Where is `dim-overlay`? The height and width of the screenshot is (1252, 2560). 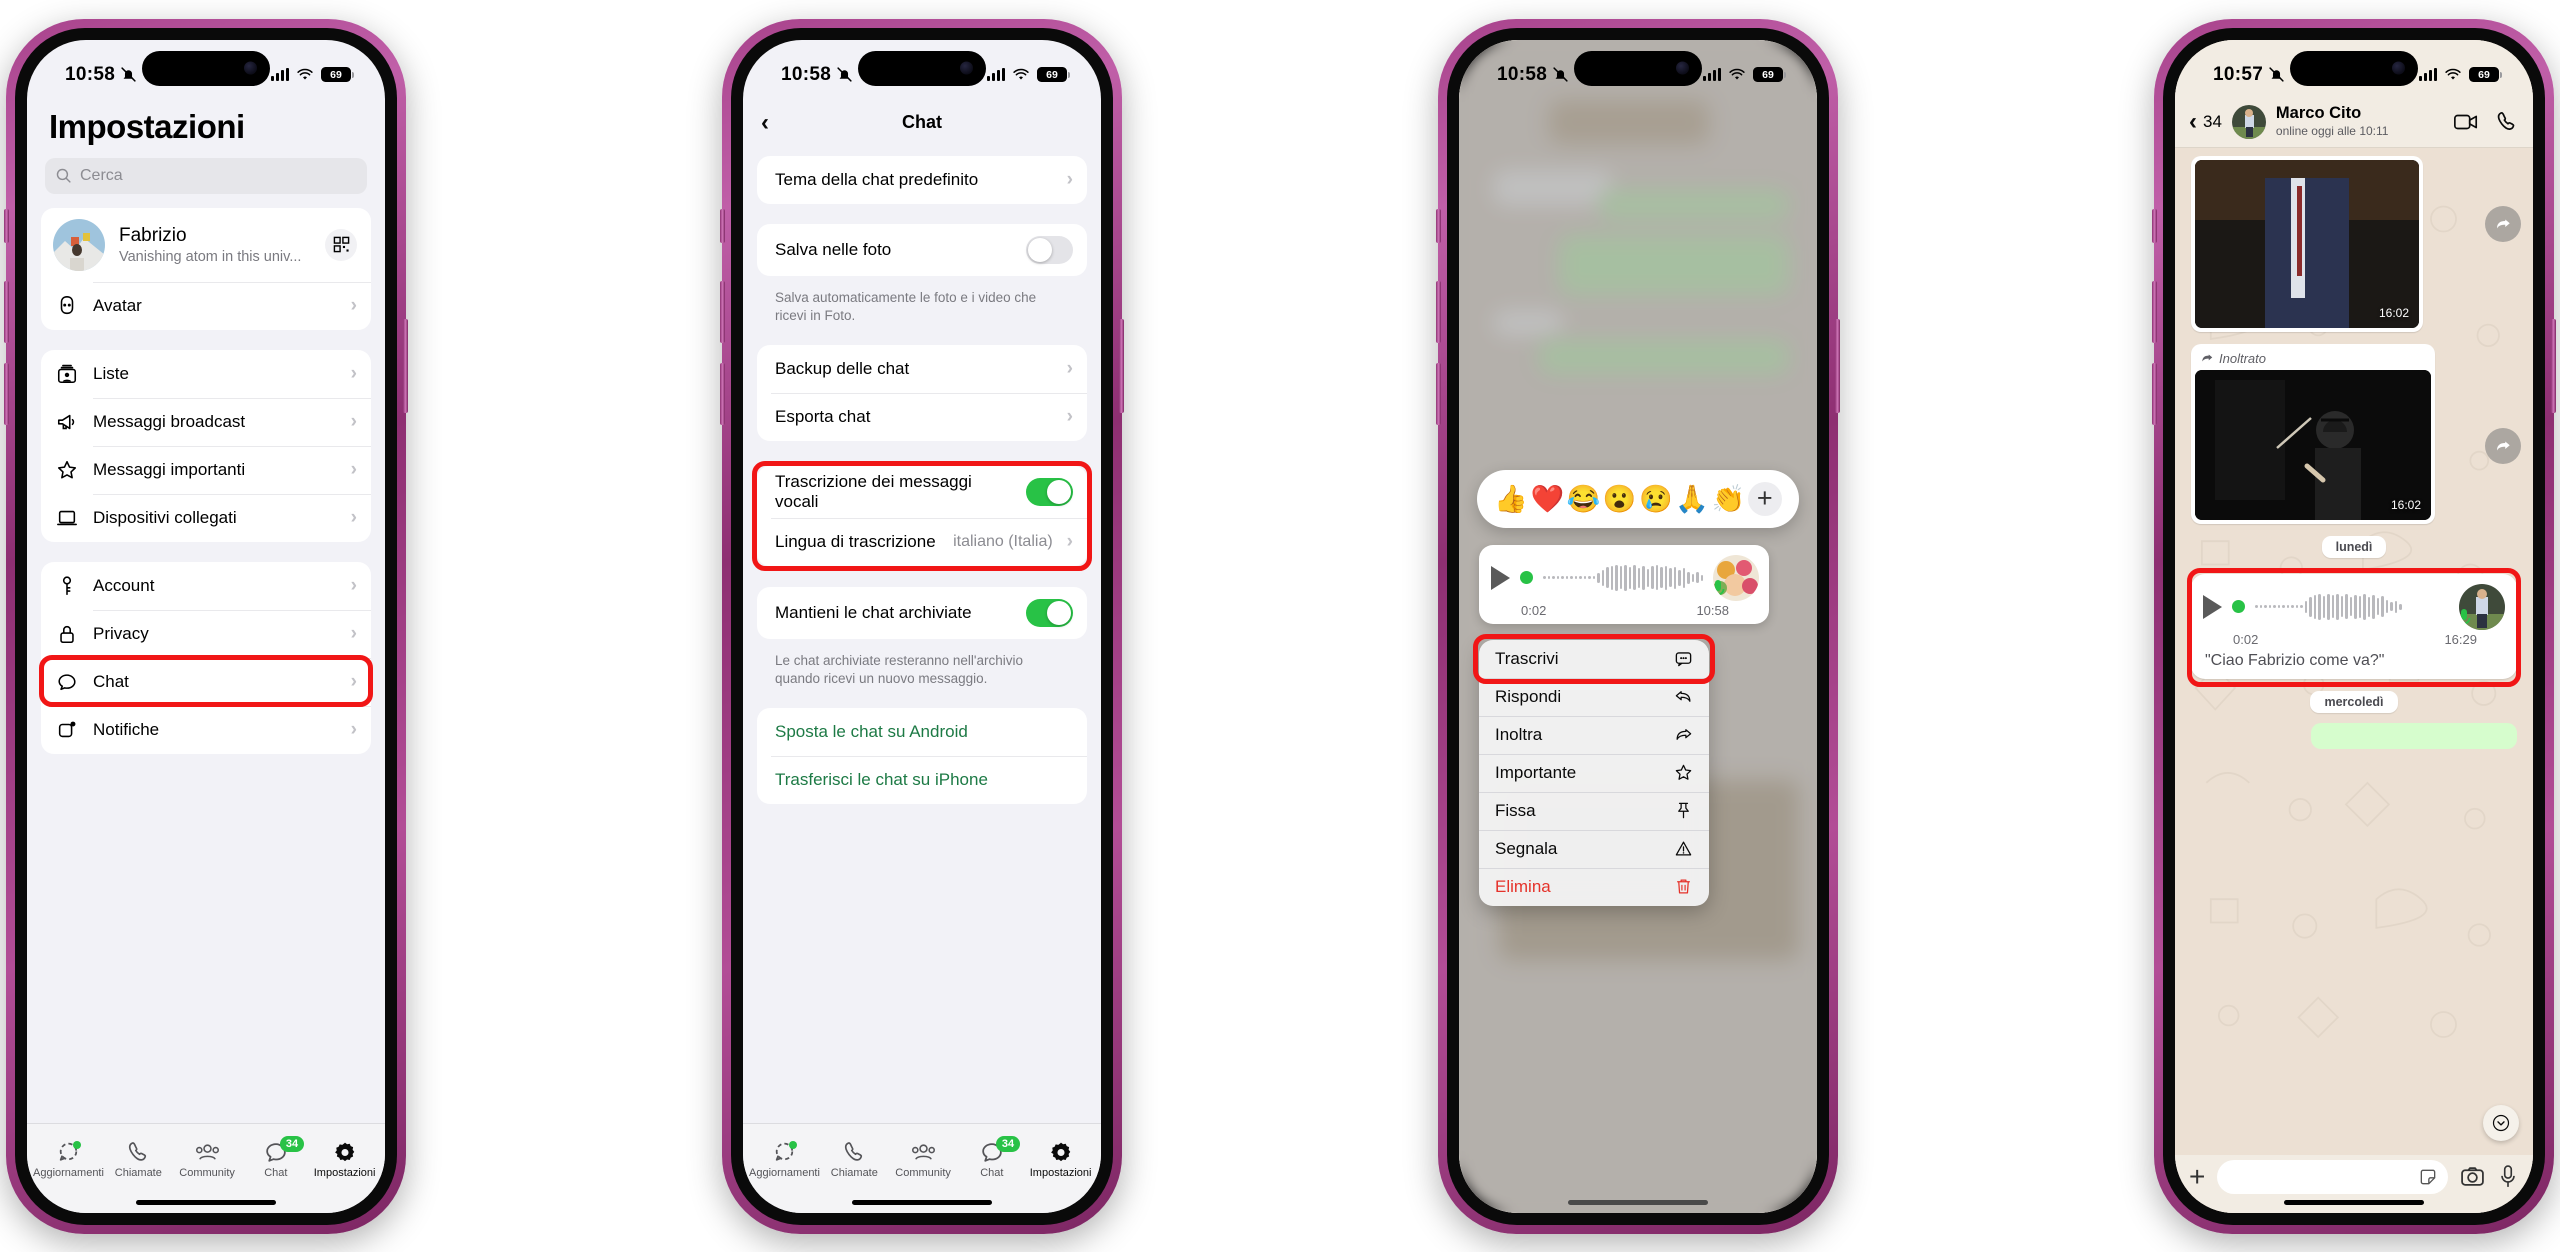
dim-overlay is located at coordinates (1638, 626).